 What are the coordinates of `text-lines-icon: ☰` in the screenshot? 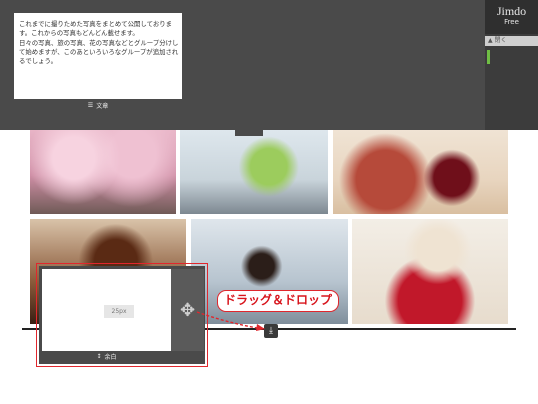 It's located at (90, 105).